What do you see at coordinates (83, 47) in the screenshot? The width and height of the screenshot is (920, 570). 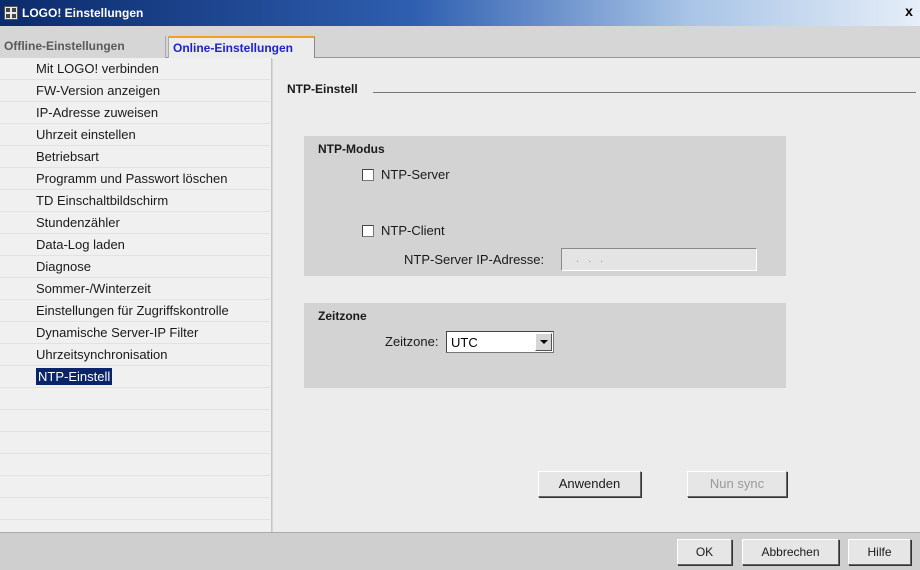 I see `tab-offline-settings: Offline-Einstellungen` at bounding box center [83, 47].